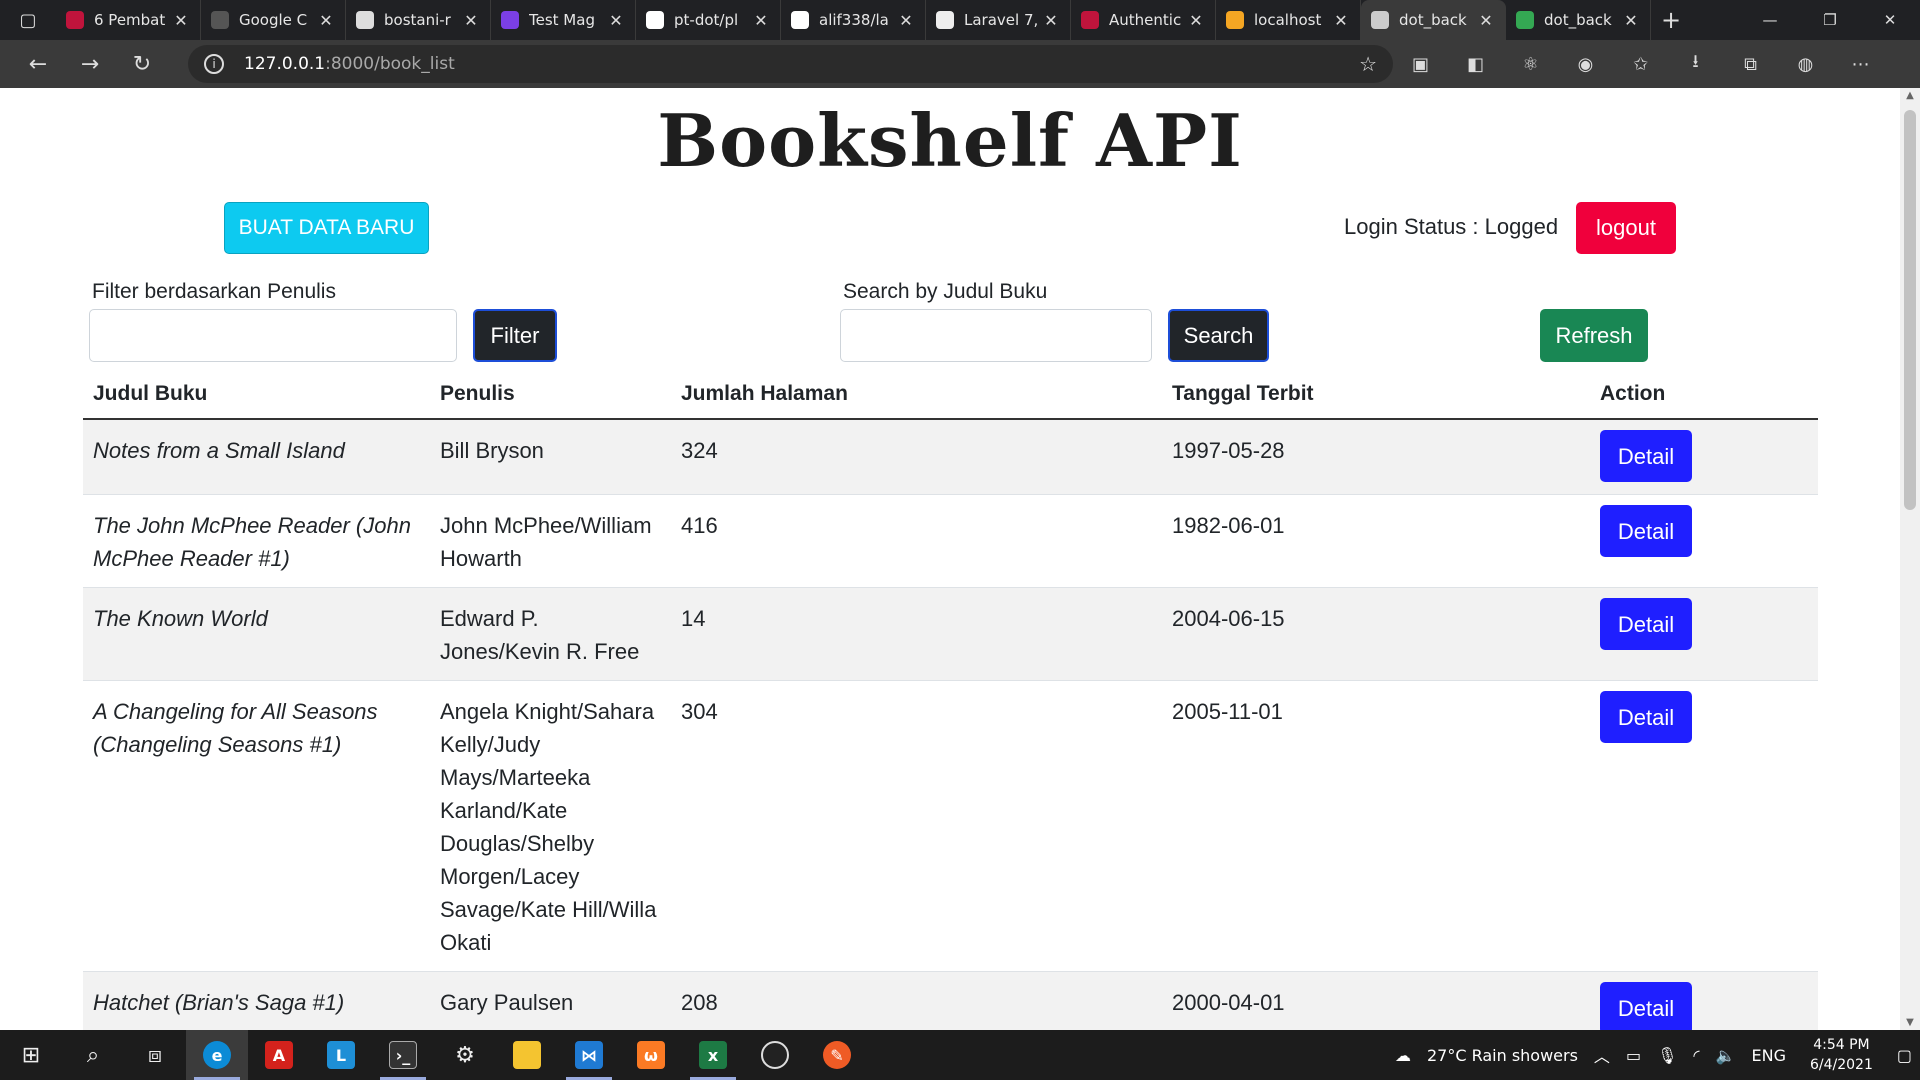  I want to click on filter-button: Filter, so click(515, 335).